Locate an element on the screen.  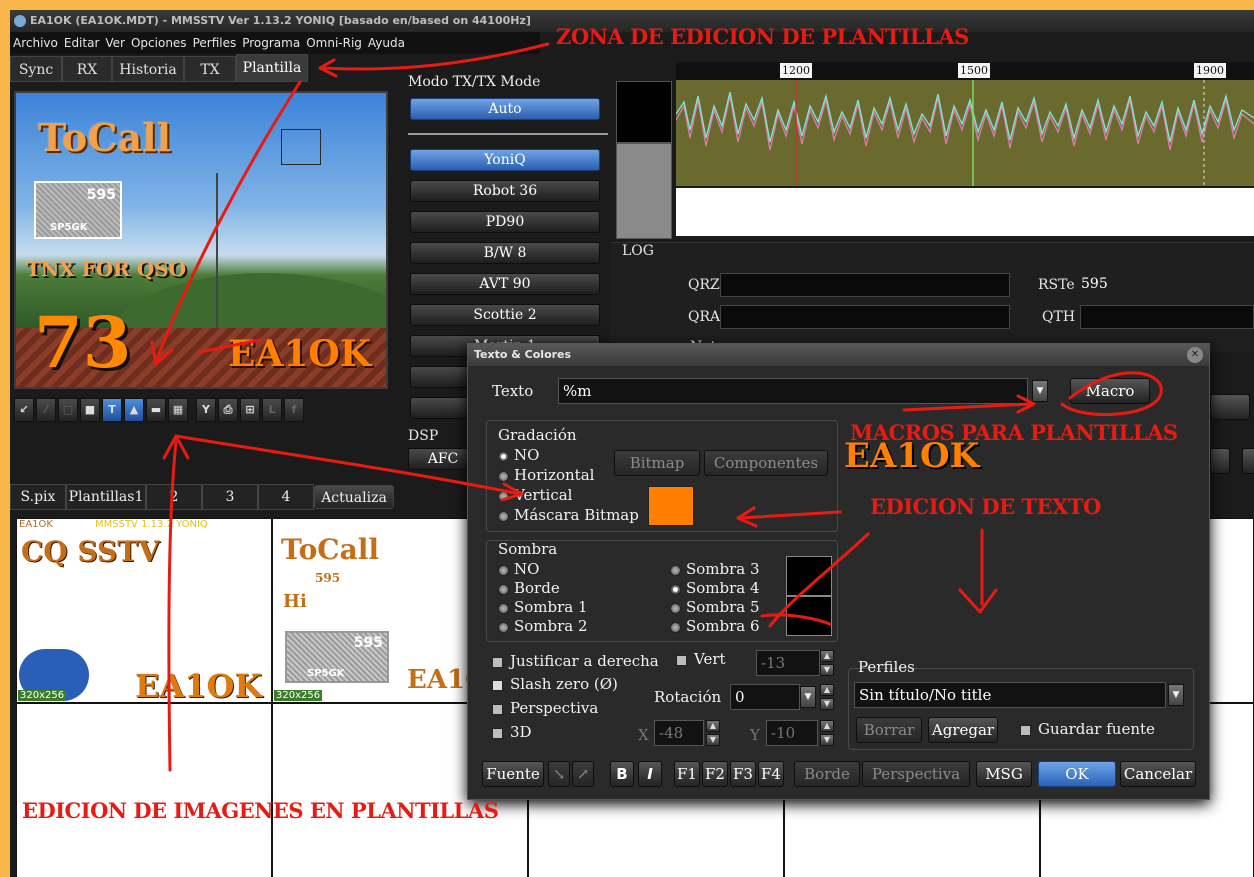
perspectiva-checkbox is located at coordinates (497, 709).